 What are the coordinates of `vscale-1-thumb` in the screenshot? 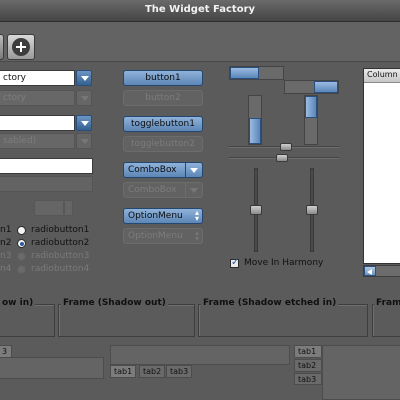 It's located at (256, 210).